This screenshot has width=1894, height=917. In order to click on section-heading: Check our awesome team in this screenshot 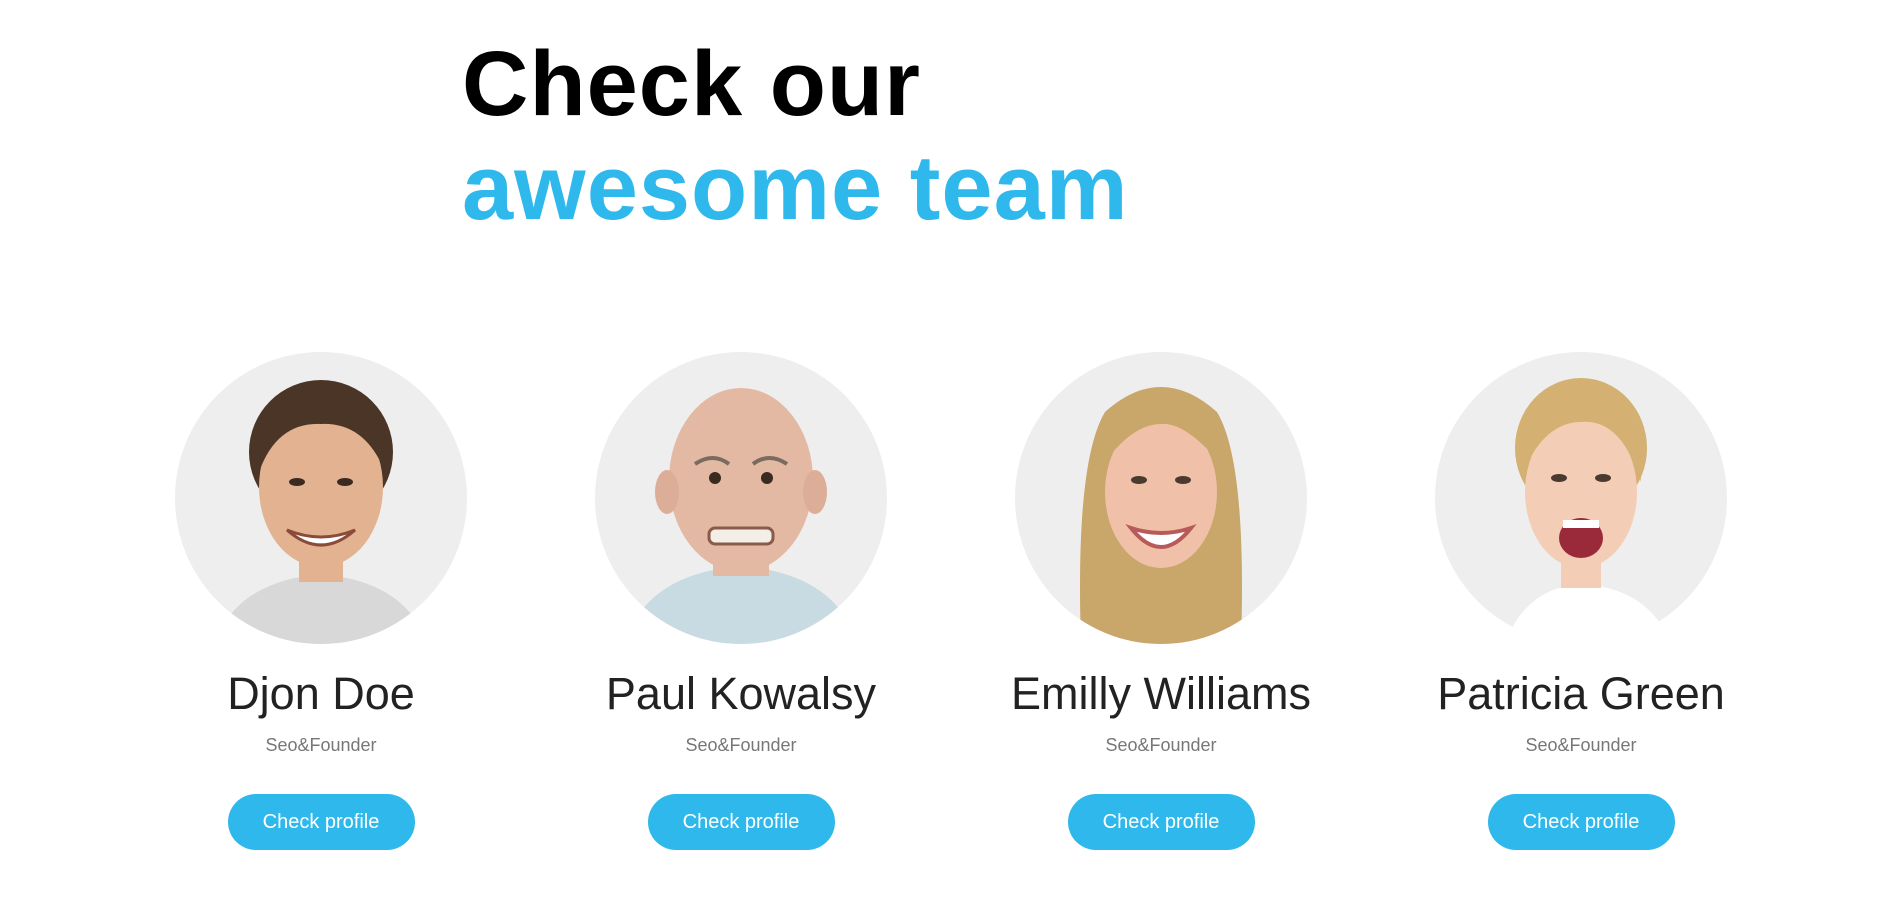, I will do `click(795, 136)`.